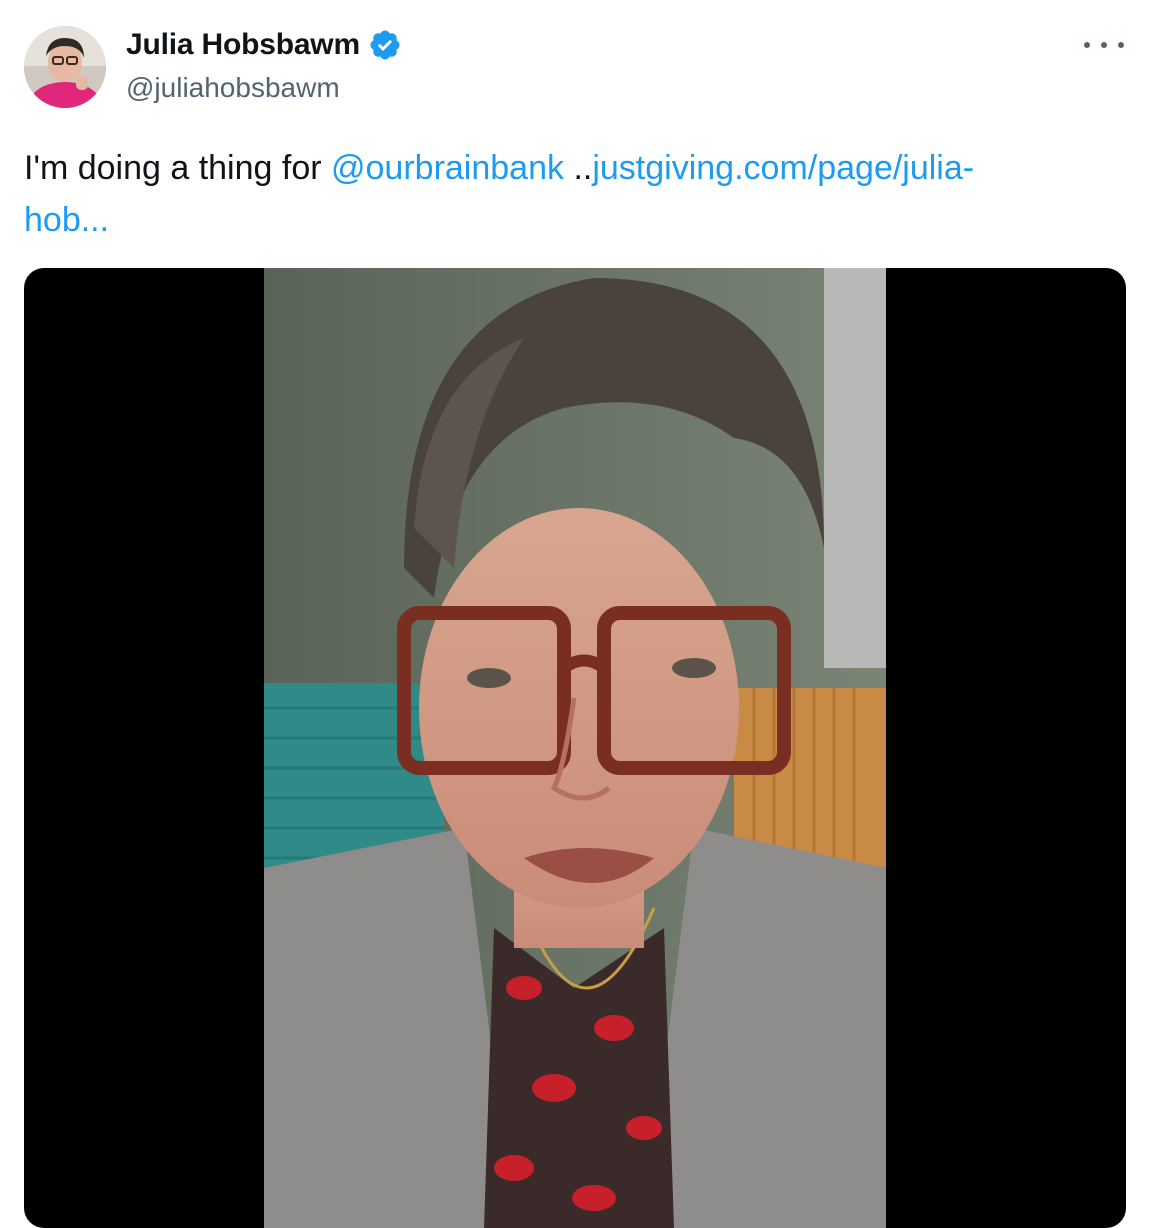 The width and height of the screenshot is (1152, 1228). What do you see at coordinates (233, 88) in the screenshot?
I see `author-handle: @juliahobsbawm` at bounding box center [233, 88].